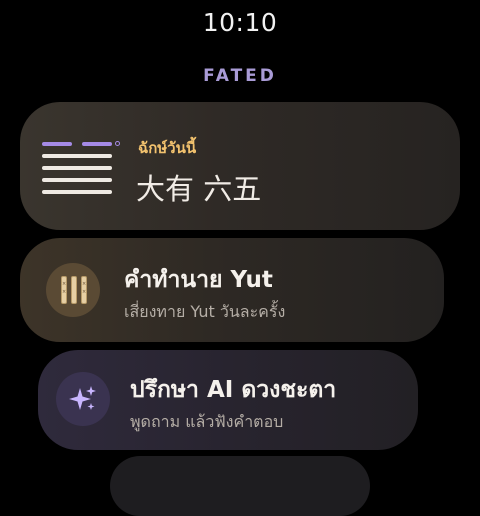 The height and width of the screenshot is (516, 480). What do you see at coordinates (81, 168) in the screenshot?
I see `hexagram-icon` at bounding box center [81, 168].